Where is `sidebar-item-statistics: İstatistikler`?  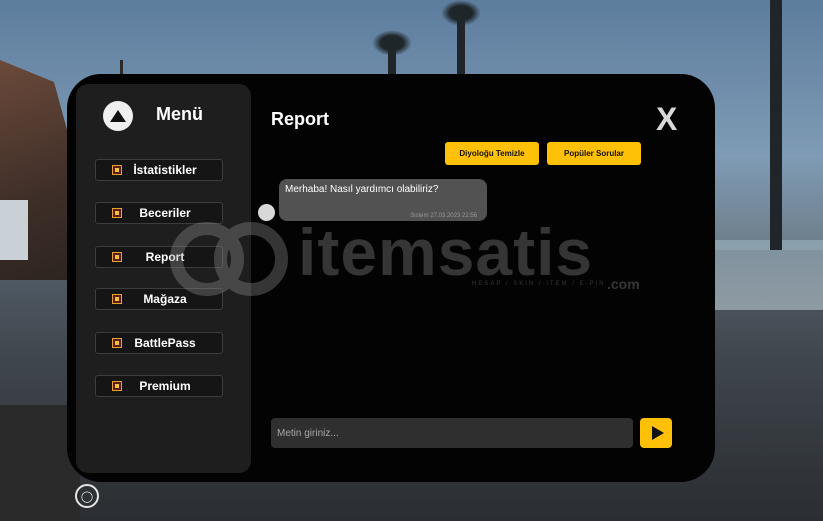
sidebar-item-statistics: İstatistikler is located at coordinates (159, 170).